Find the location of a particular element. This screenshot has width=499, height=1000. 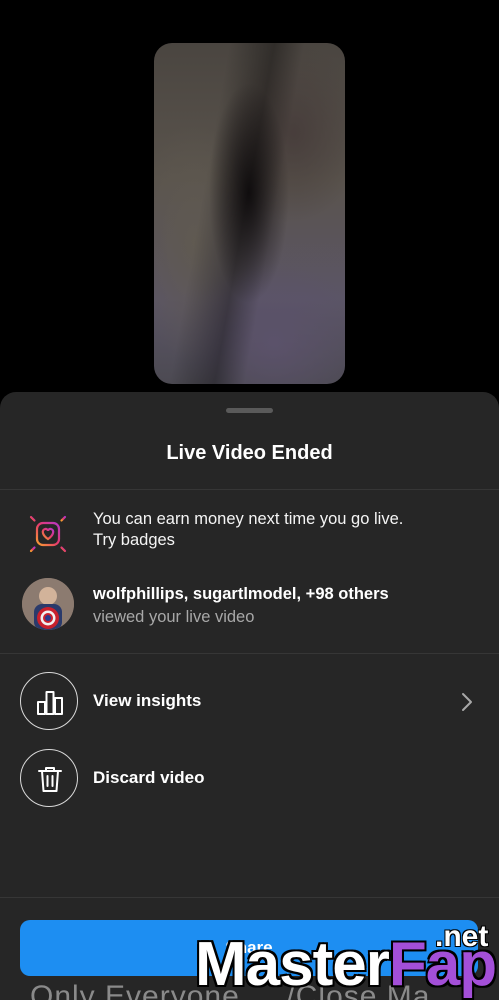

avatar is located at coordinates (48, 604).